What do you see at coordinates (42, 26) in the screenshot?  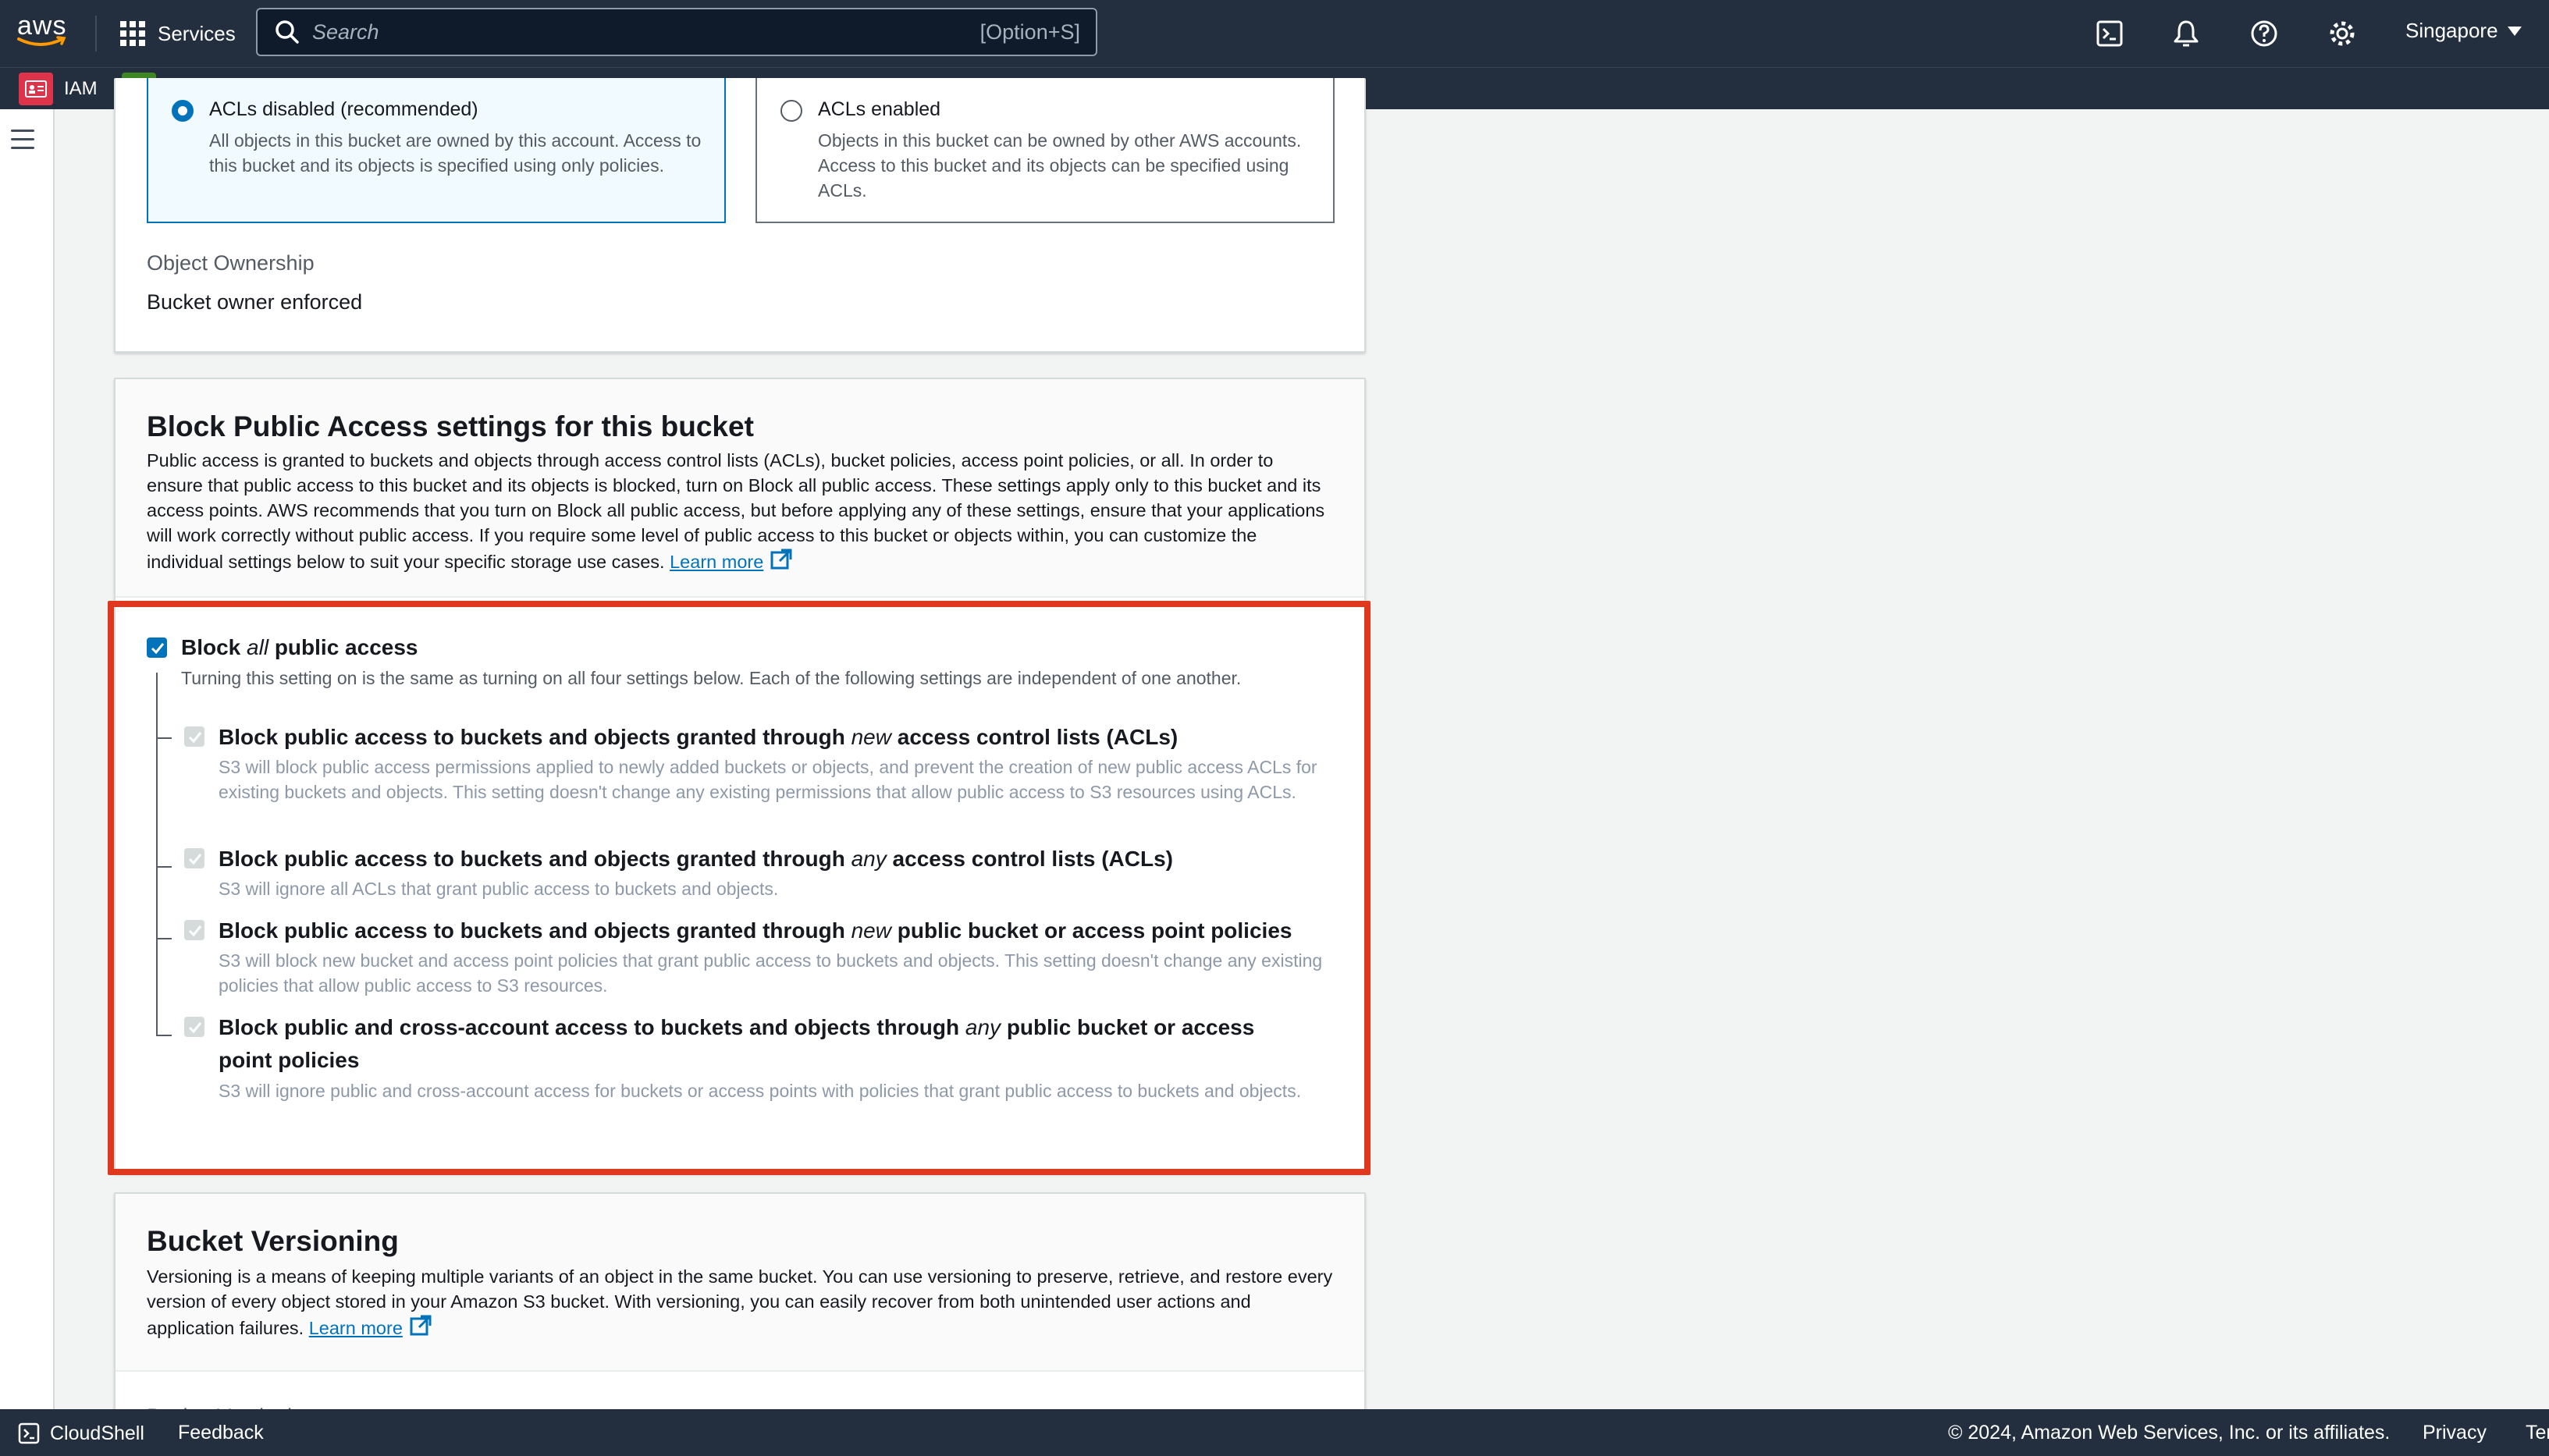 I see `aws-logo-text: aws` at bounding box center [42, 26].